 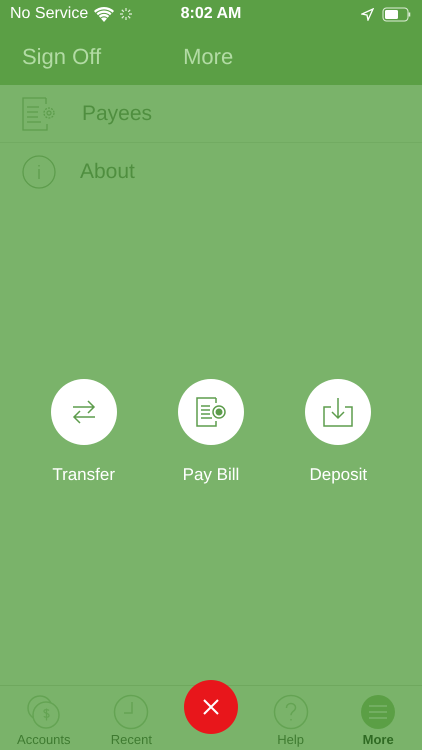 I want to click on location-arrow-icon, so click(x=367, y=14).